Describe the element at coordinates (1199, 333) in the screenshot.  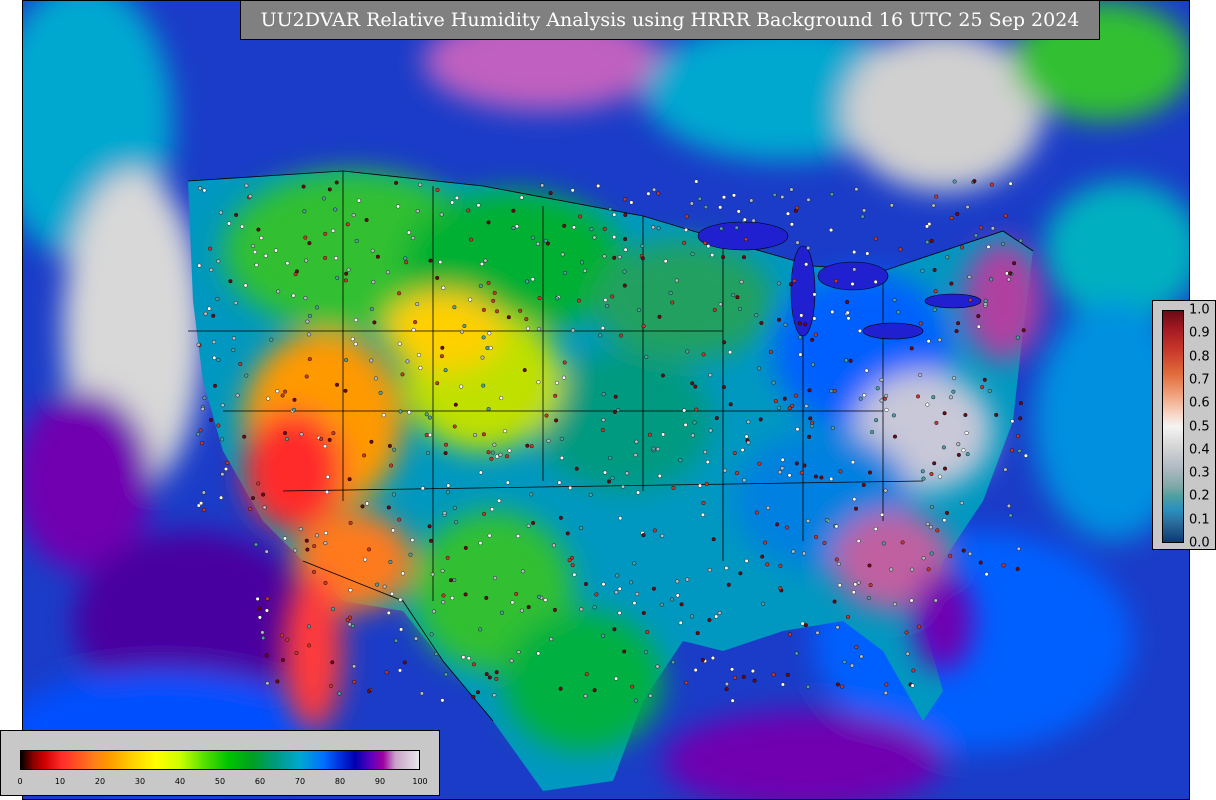
I see `station-tick-label: 0.9` at that location.